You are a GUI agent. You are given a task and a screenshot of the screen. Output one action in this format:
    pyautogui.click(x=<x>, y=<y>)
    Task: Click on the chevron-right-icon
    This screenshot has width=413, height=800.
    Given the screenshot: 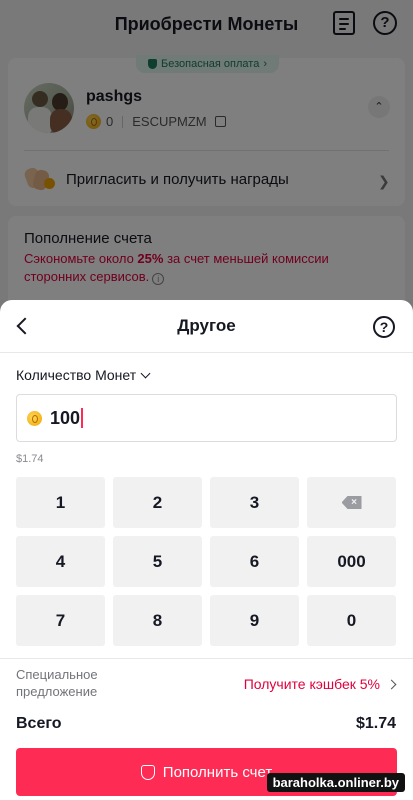 What is the action you would take?
    pyautogui.click(x=391, y=684)
    